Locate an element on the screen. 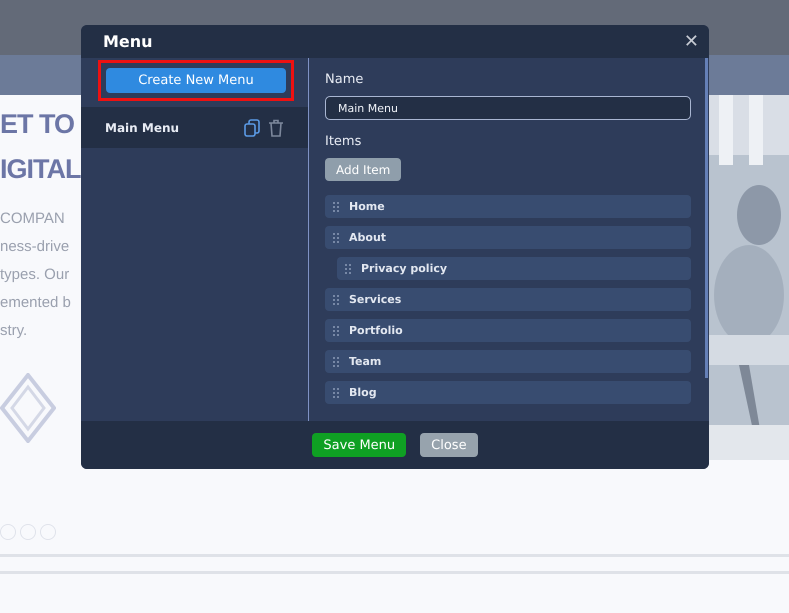 The width and height of the screenshot is (789, 613). scrollbar is located at coordinates (706, 218).